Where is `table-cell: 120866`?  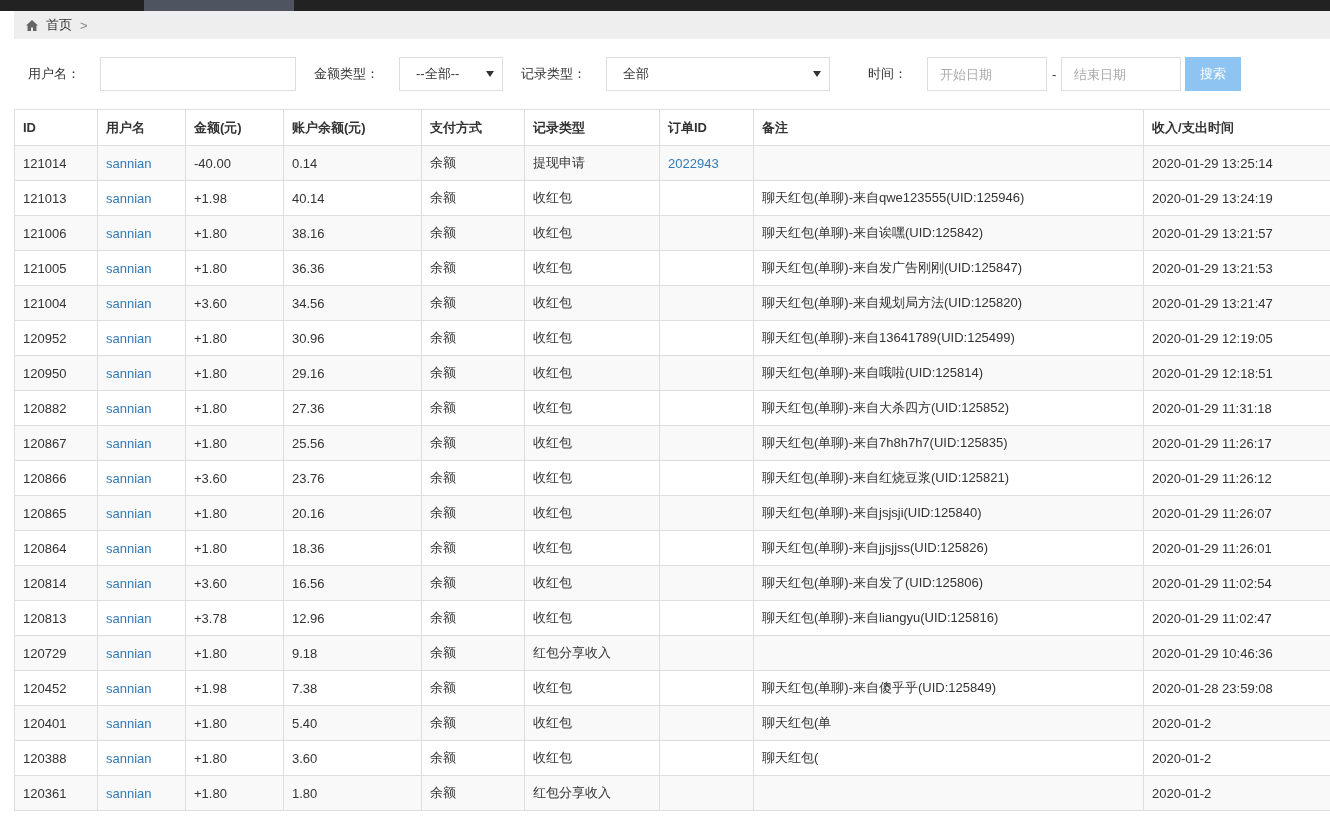 table-cell: 120866 is located at coordinates (56, 478).